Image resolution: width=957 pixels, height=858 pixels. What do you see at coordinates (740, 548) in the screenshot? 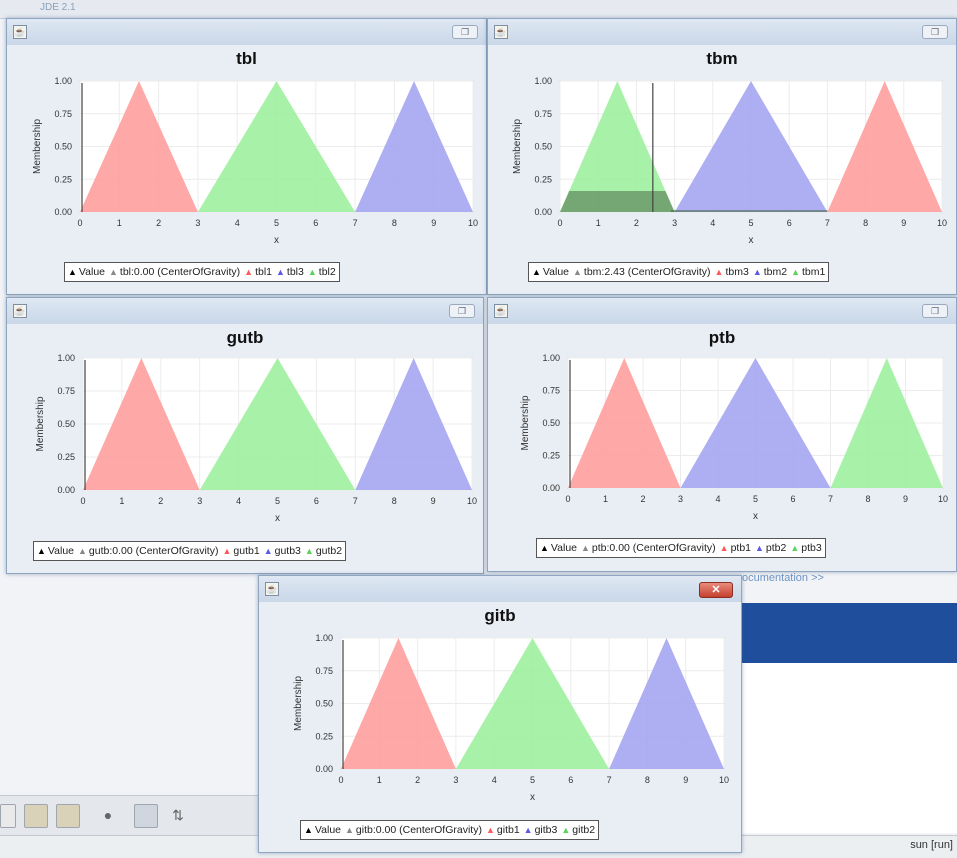
I see `legend-item-ptb1: ptb1` at bounding box center [740, 548].